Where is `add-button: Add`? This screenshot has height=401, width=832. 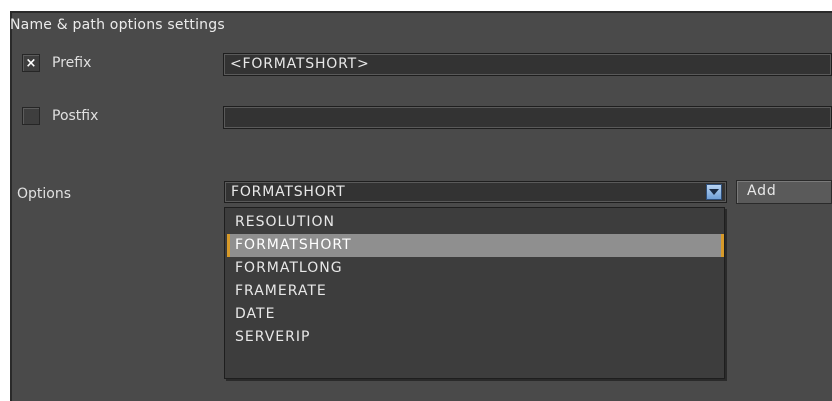
add-button: Add is located at coordinates (784, 192).